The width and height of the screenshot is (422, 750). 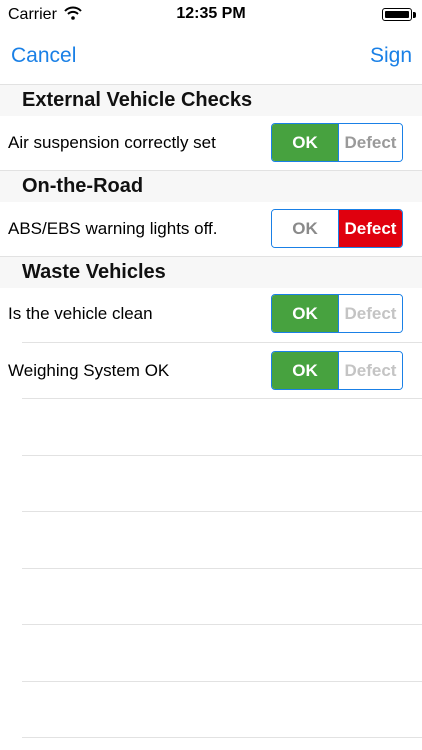 I want to click on section-title: On-the-Road, so click(x=83, y=186).